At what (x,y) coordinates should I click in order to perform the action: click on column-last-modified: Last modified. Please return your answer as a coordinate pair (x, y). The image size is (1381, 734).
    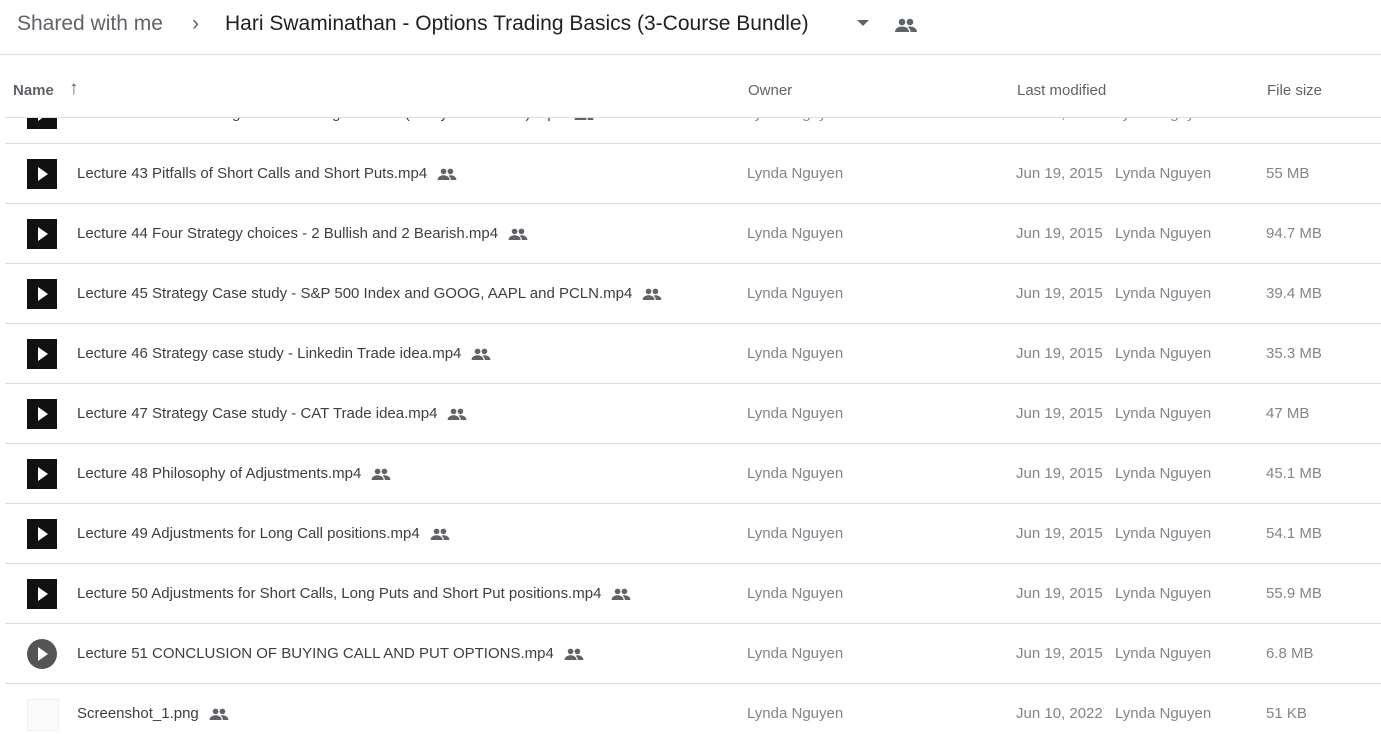
    Looking at the image, I should click on (1061, 90).